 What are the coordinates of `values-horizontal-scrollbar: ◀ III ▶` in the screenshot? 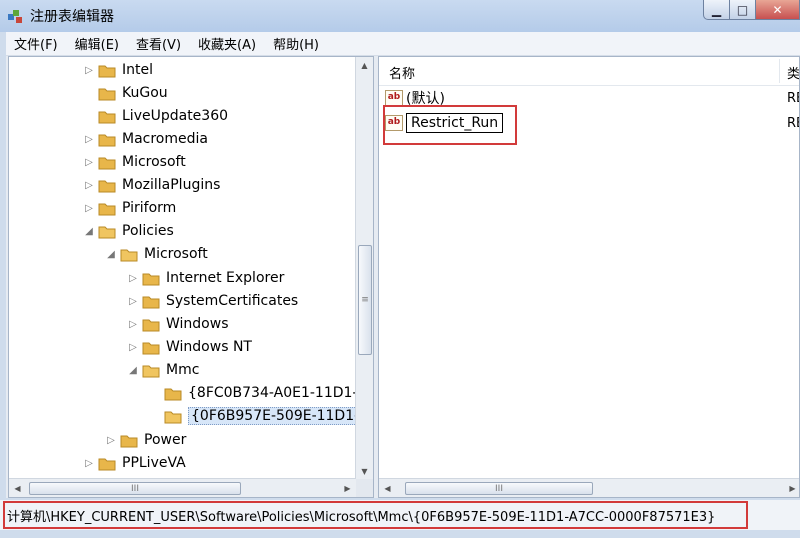 It's located at (589, 487).